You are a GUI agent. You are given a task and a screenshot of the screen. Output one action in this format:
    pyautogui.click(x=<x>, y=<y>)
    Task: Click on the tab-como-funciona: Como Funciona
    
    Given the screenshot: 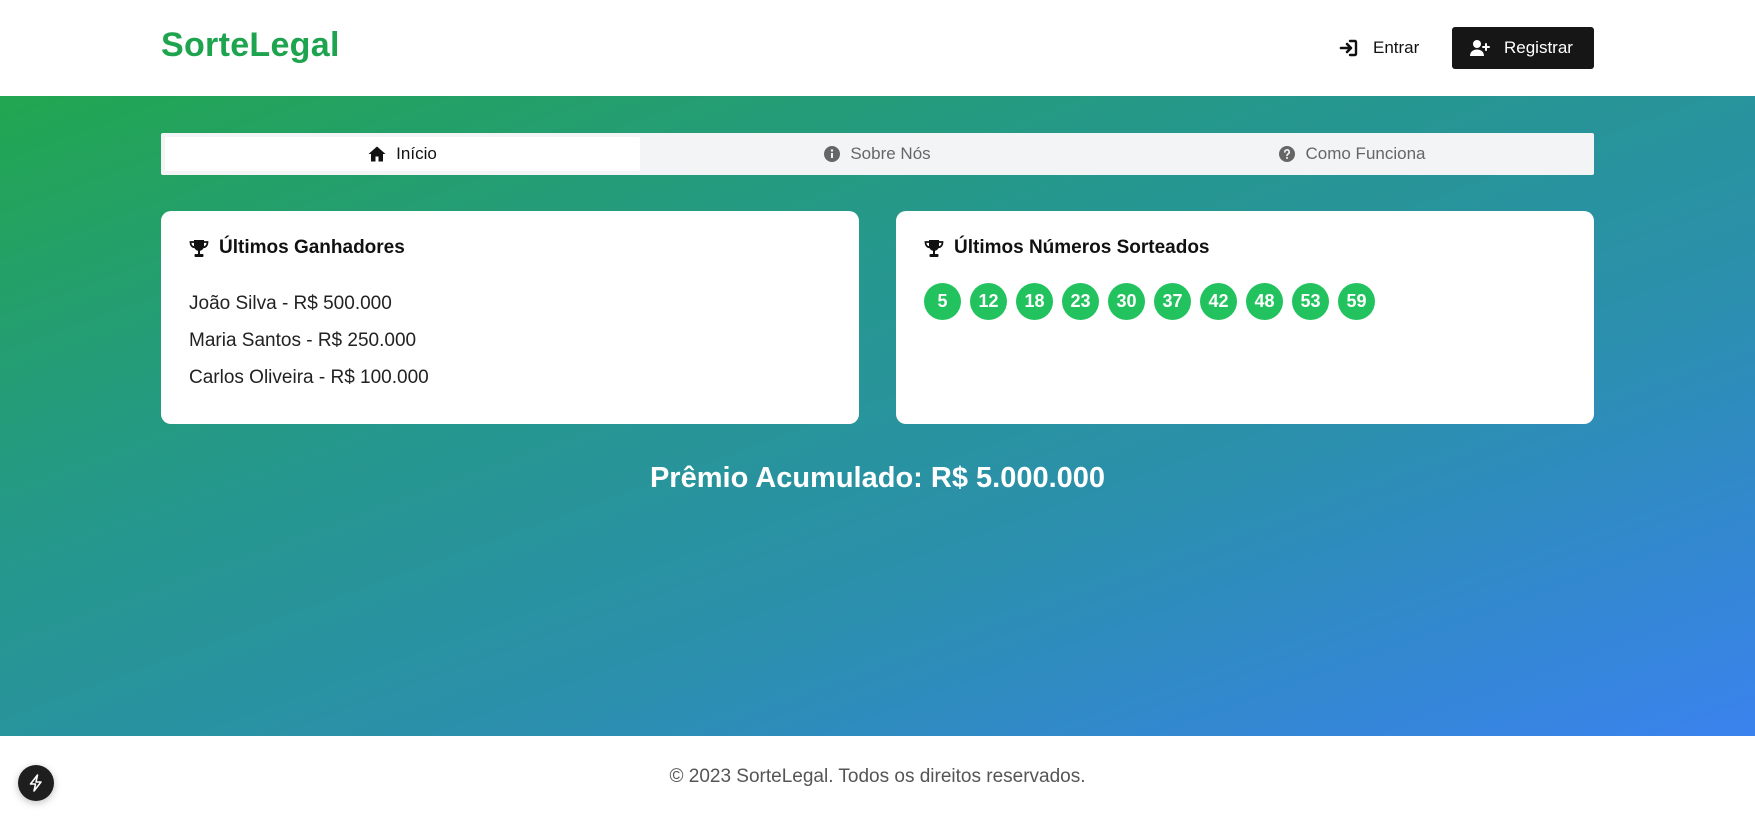 What is the action you would take?
    pyautogui.click(x=1352, y=154)
    